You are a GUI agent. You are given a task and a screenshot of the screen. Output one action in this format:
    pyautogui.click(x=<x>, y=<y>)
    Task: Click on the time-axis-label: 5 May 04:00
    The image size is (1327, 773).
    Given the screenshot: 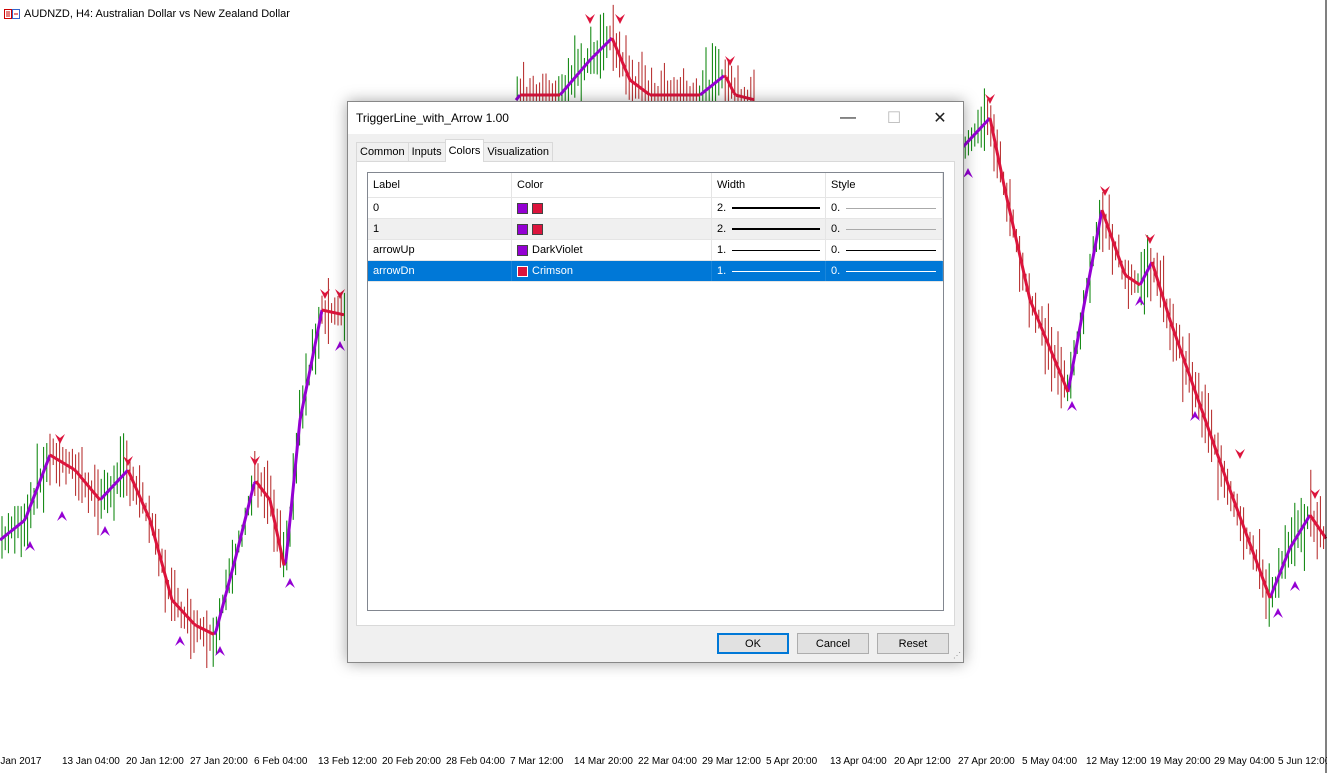 What is the action you would take?
    pyautogui.click(x=1050, y=761)
    